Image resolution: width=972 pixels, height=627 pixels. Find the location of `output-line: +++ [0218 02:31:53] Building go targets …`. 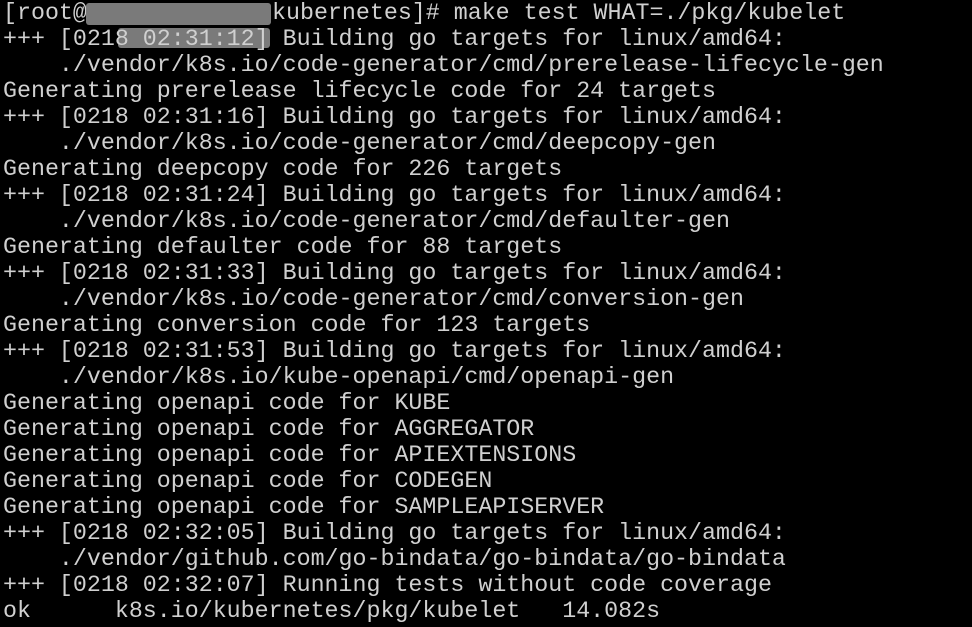

output-line: +++ [0218 02:31:53] Building go targets … is located at coordinates (394, 351).